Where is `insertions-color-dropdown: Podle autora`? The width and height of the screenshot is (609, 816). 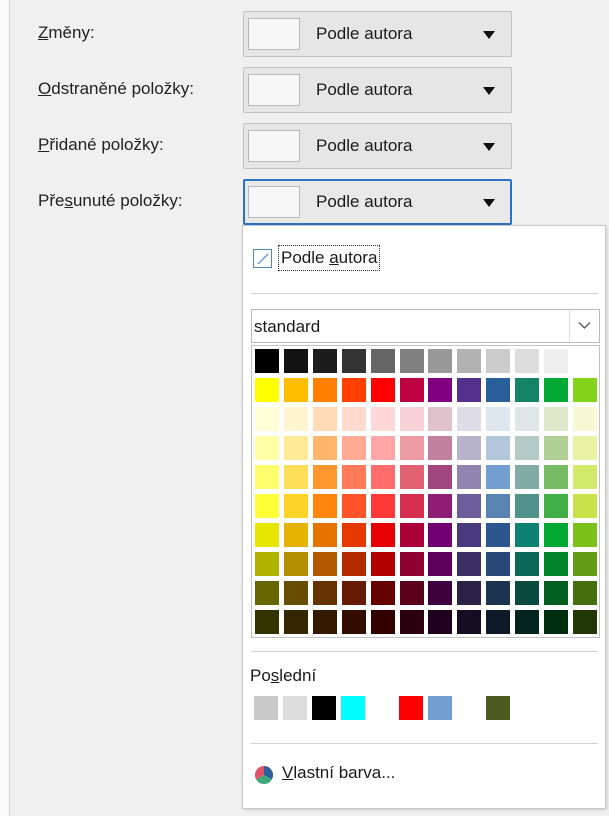
insertions-color-dropdown: Podle autora is located at coordinates (377, 146).